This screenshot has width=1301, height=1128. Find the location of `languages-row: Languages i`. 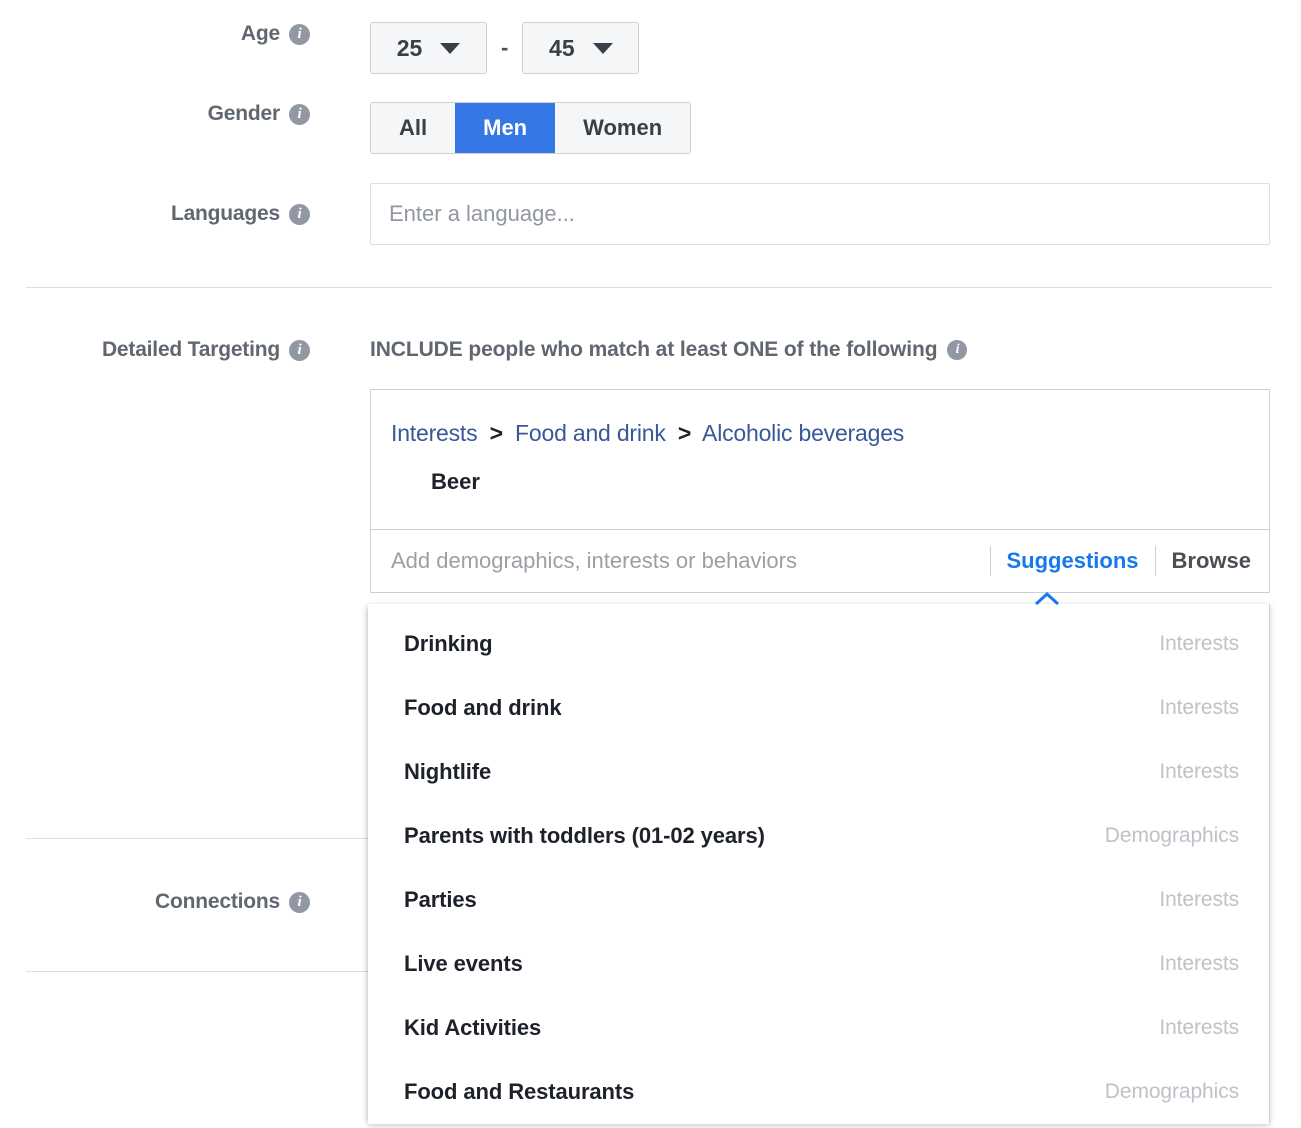

languages-row: Languages i is located at coordinates (635, 214).